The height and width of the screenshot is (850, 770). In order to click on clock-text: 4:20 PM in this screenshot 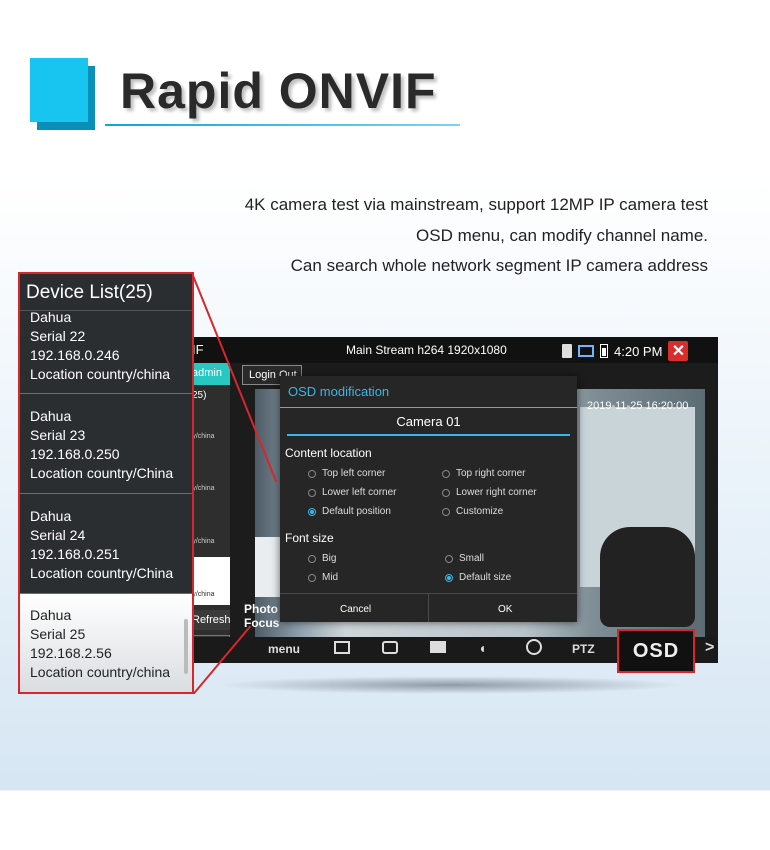, I will do `click(638, 351)`.